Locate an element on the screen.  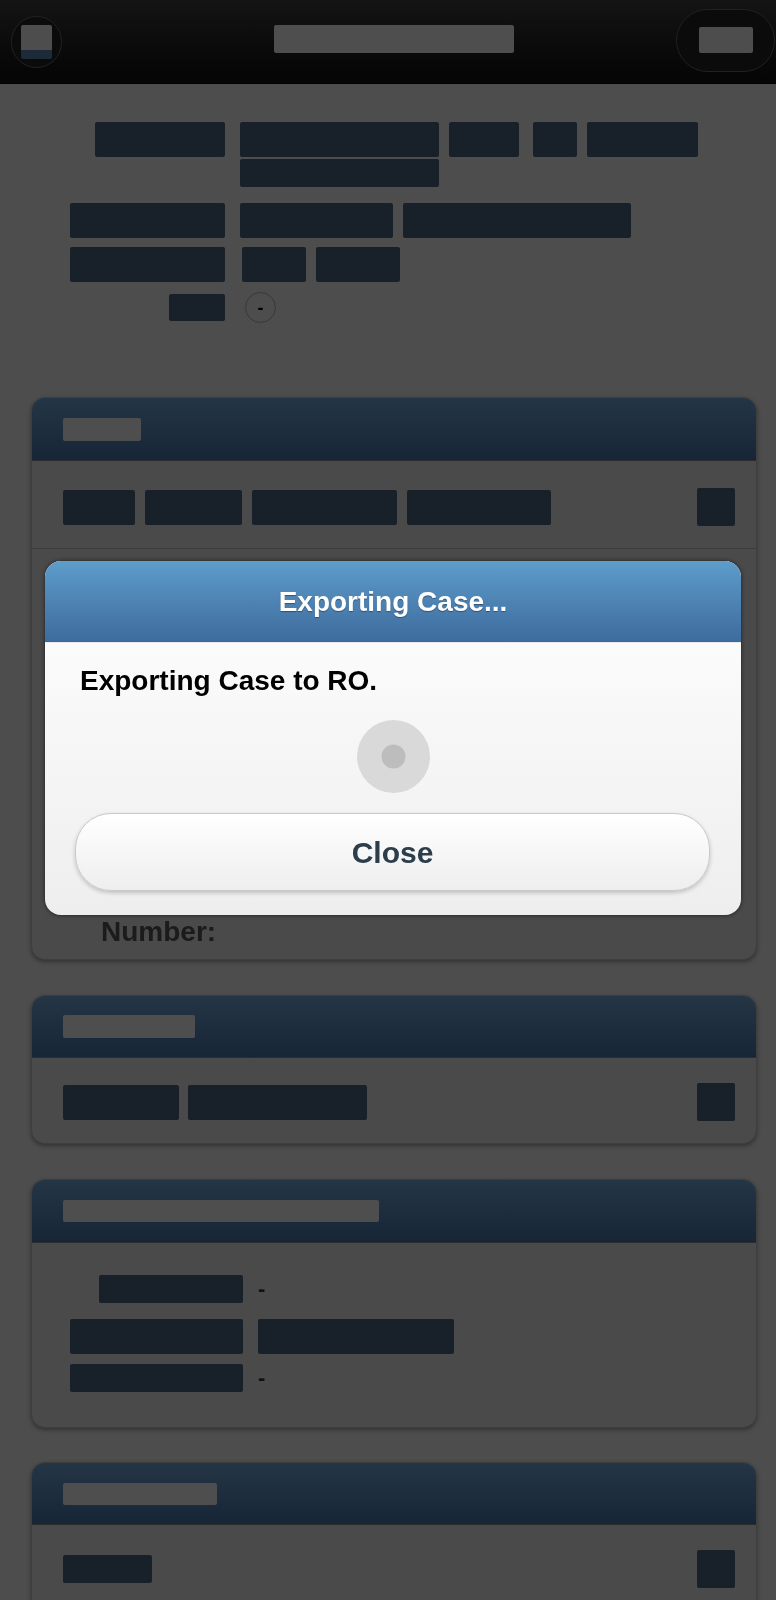
close-button: Close is located at coordinates (392, 852).